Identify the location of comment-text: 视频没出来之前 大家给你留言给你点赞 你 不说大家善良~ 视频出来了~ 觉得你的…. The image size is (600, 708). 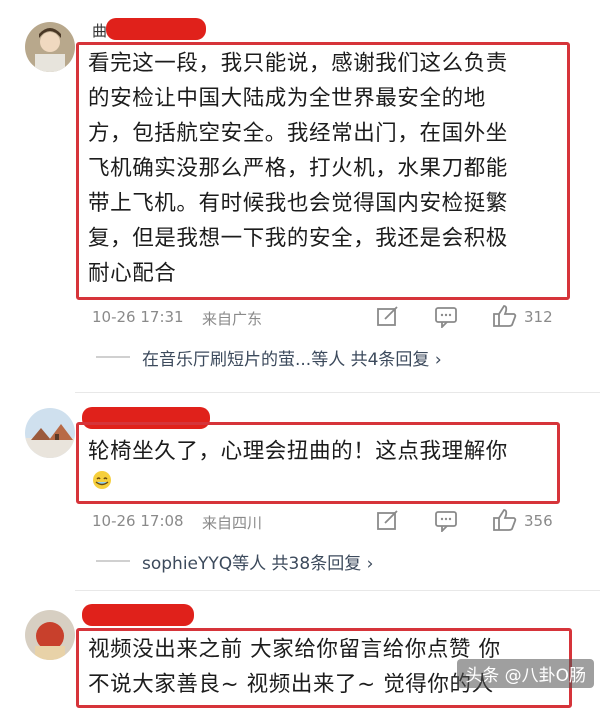
(294, 667).